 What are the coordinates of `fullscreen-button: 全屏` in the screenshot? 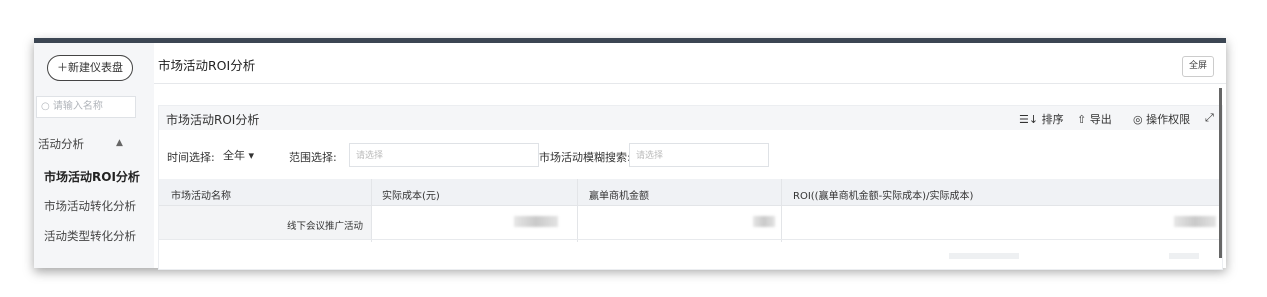 It's located at (1198, 66).